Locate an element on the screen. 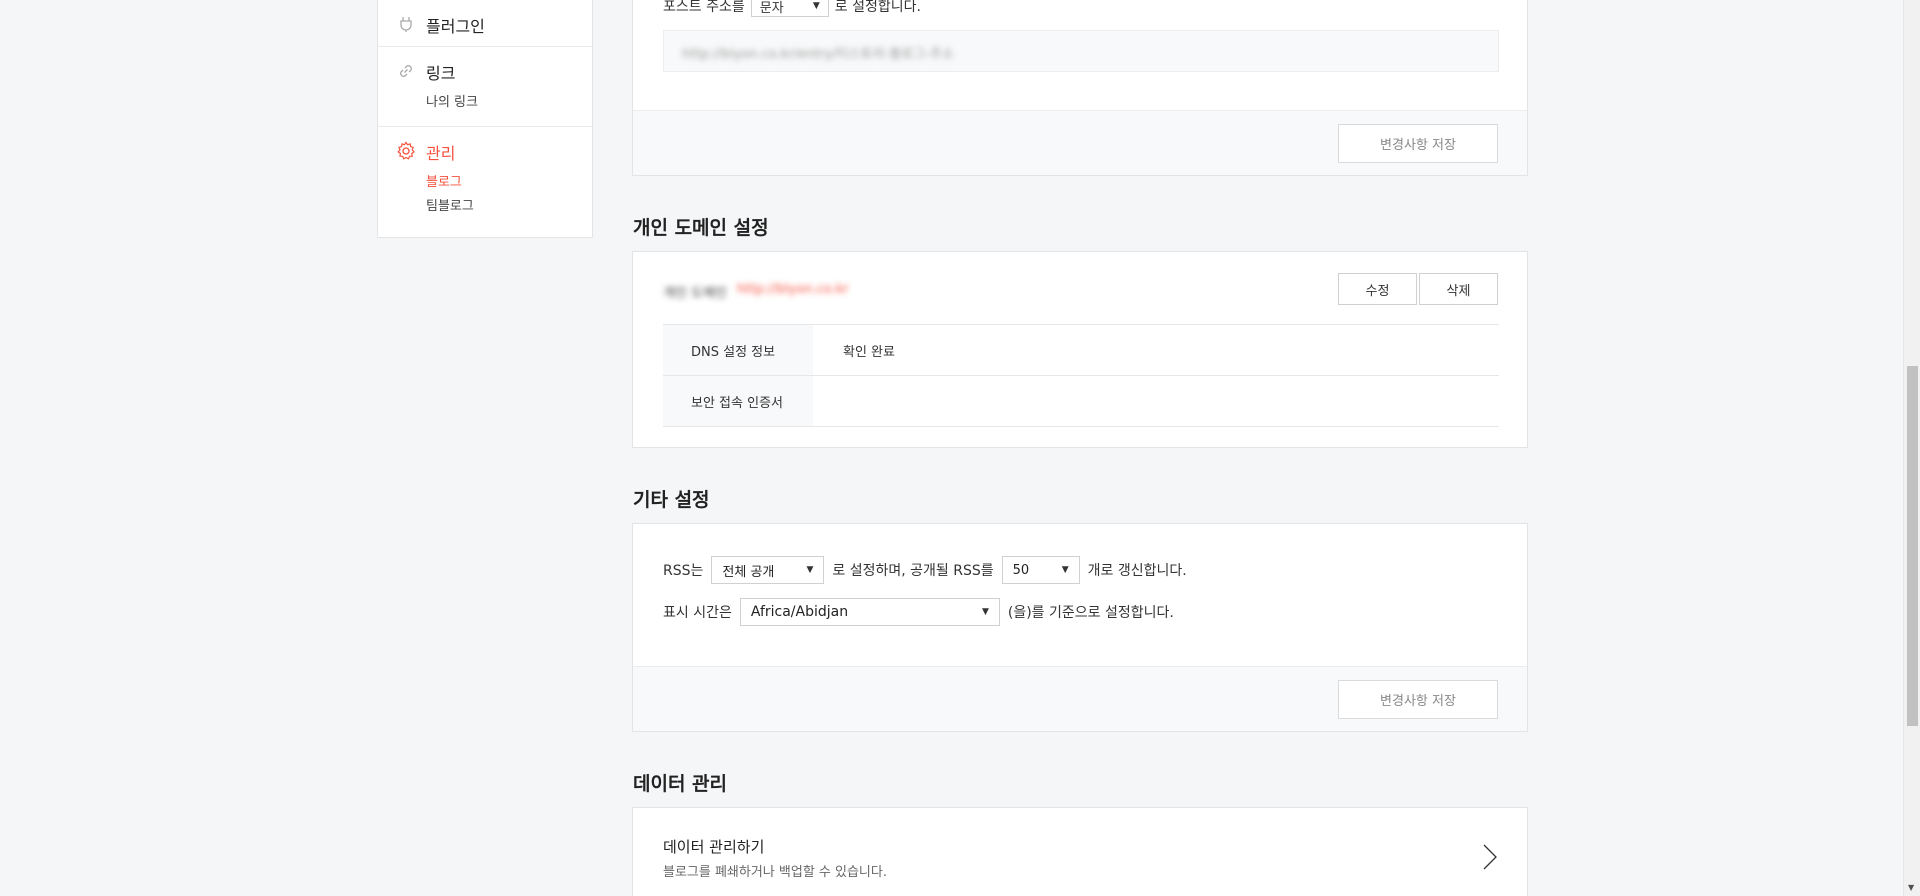  table-cell is located at coordinates (1156, 401).